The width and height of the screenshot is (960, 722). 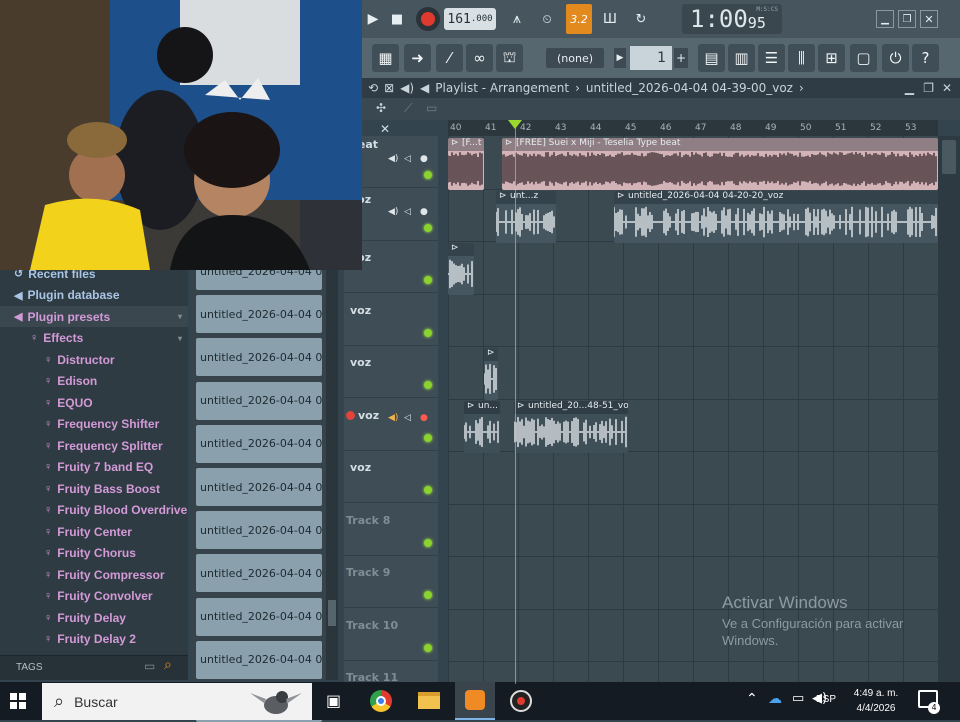 I want to click on chrome-icon, so click(x=381, y=701).